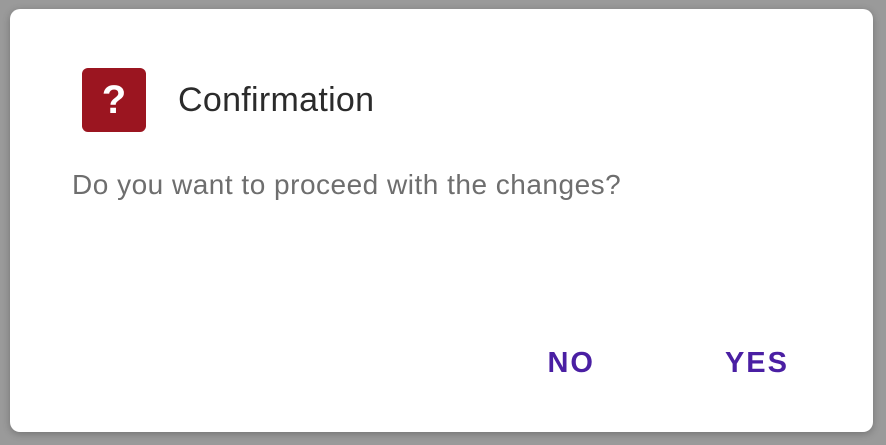 This screenshot has width=886, height=445. What do you see at coordinates (757, 363) in the screenshot?
I see `yes-button: YES` at bounding box center [757, 363].